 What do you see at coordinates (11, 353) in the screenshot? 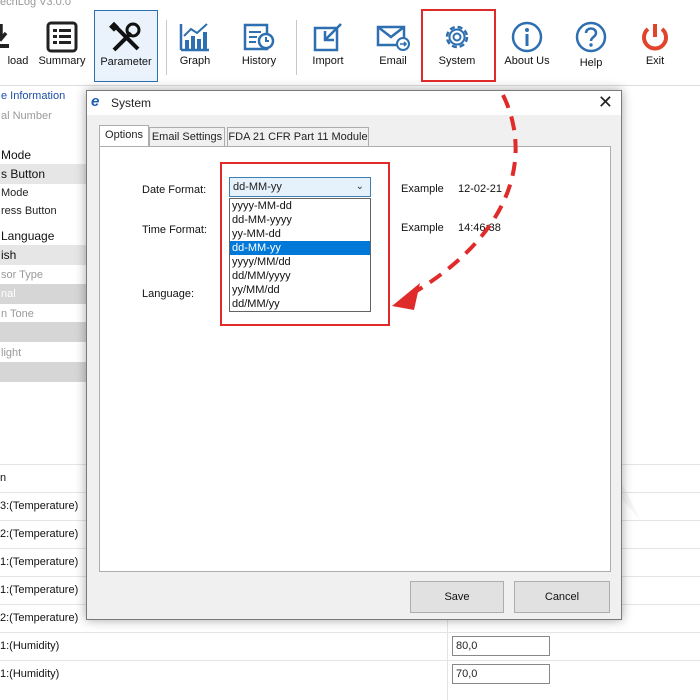
I see `left-panel-item: light` at bounding box center [11, 353].